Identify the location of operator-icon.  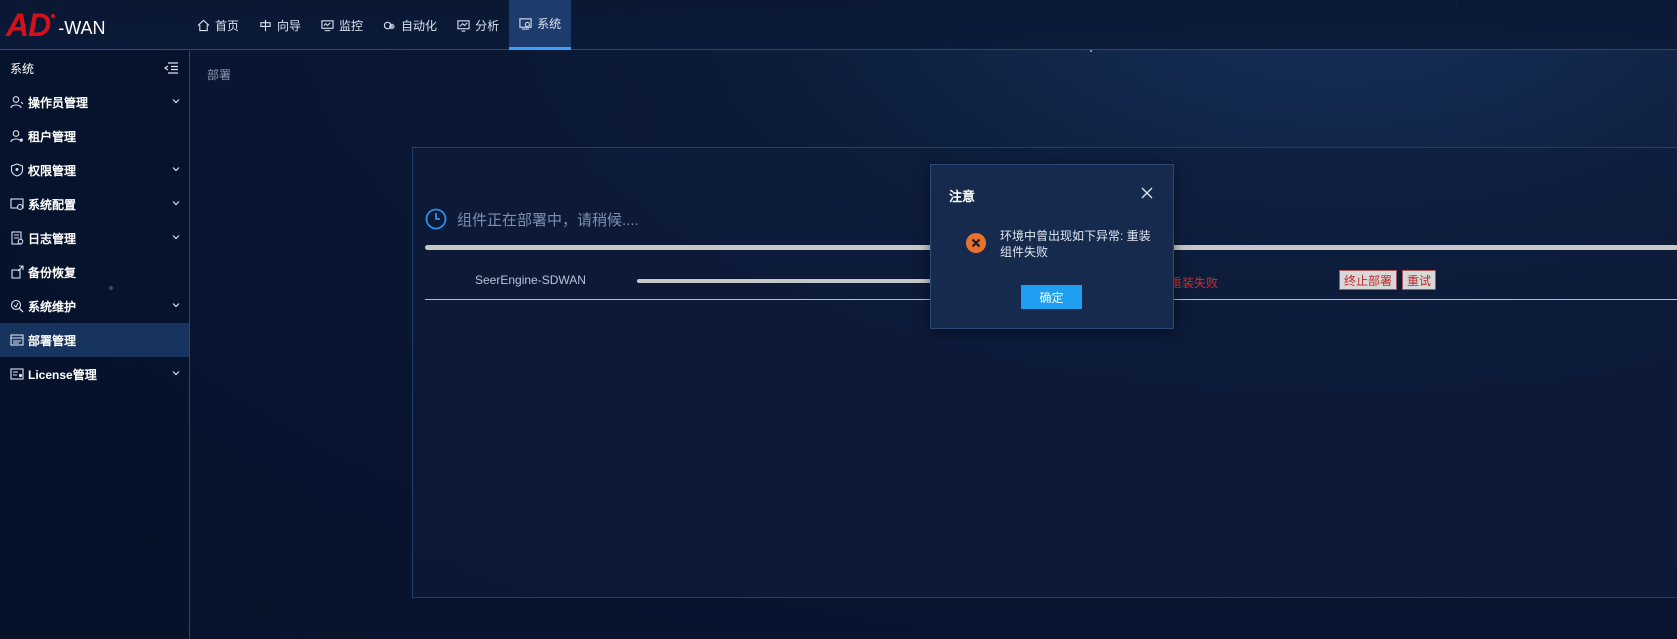
(17, 102).